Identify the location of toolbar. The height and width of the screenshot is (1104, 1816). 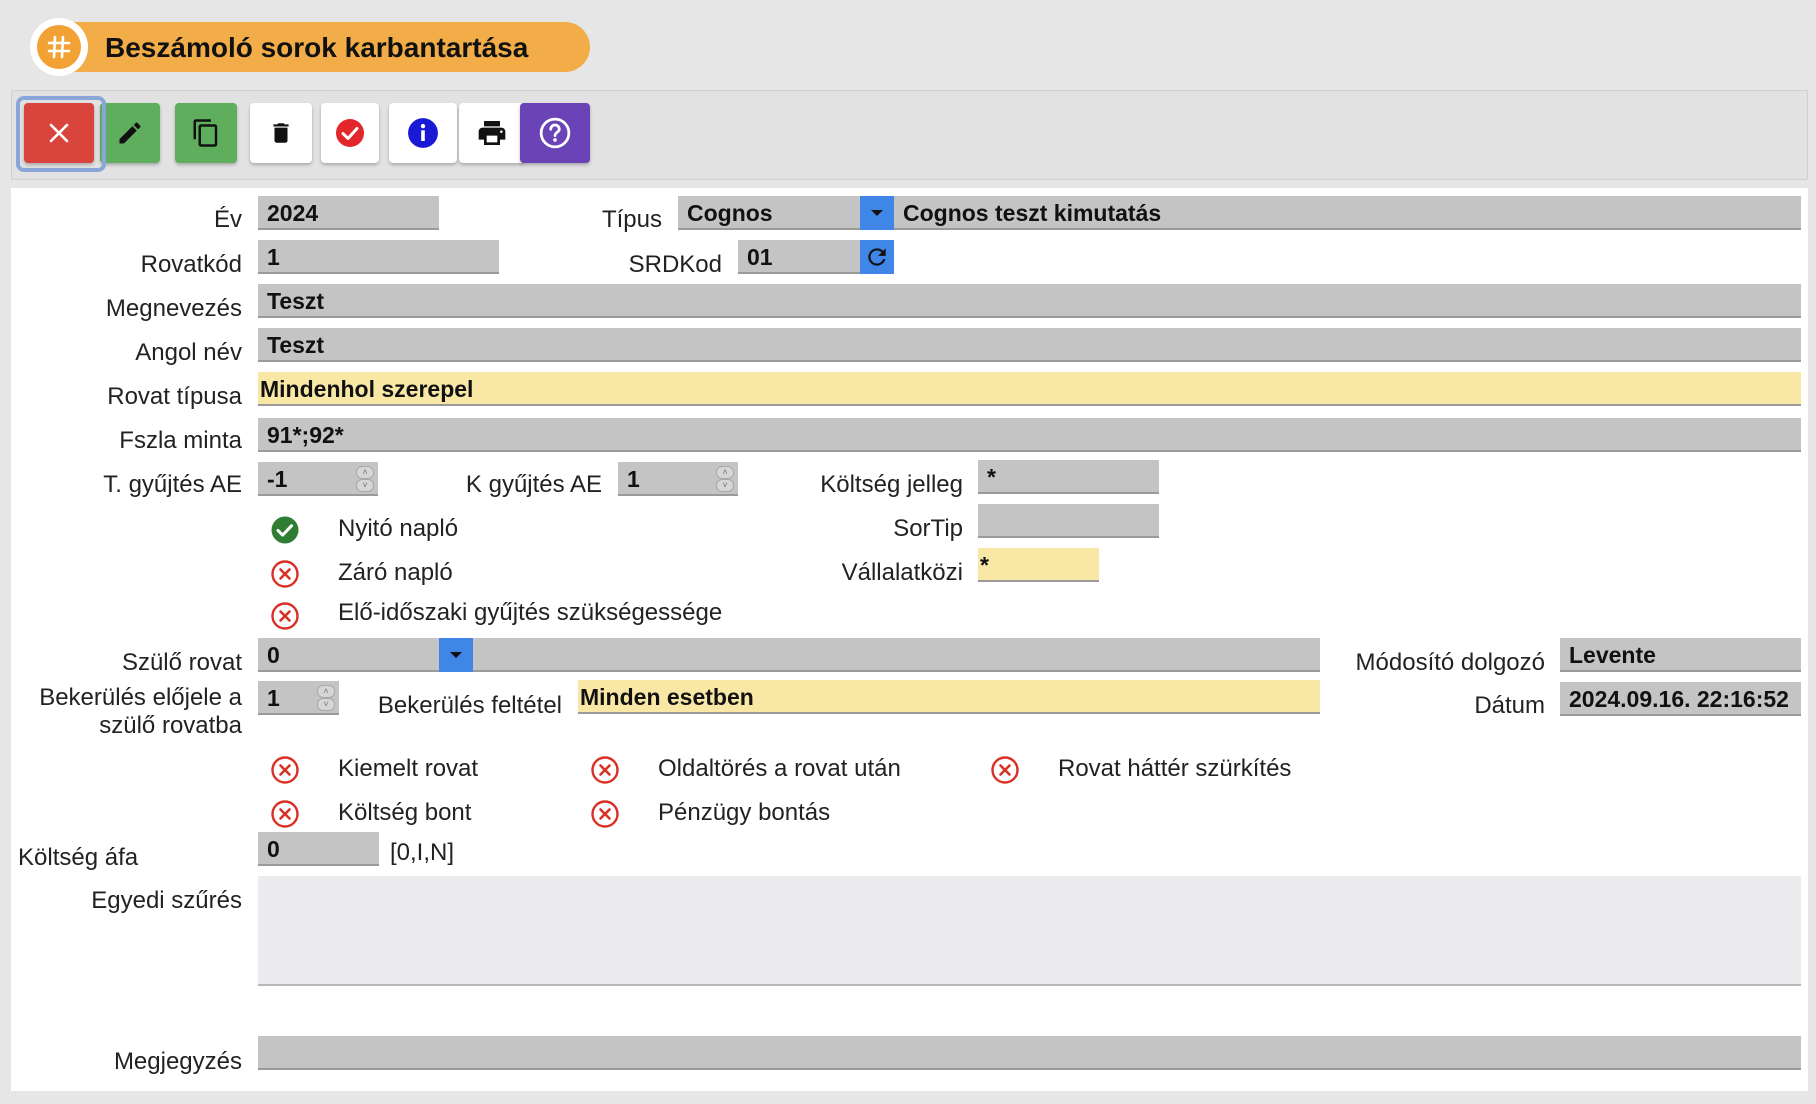
(909, 135).